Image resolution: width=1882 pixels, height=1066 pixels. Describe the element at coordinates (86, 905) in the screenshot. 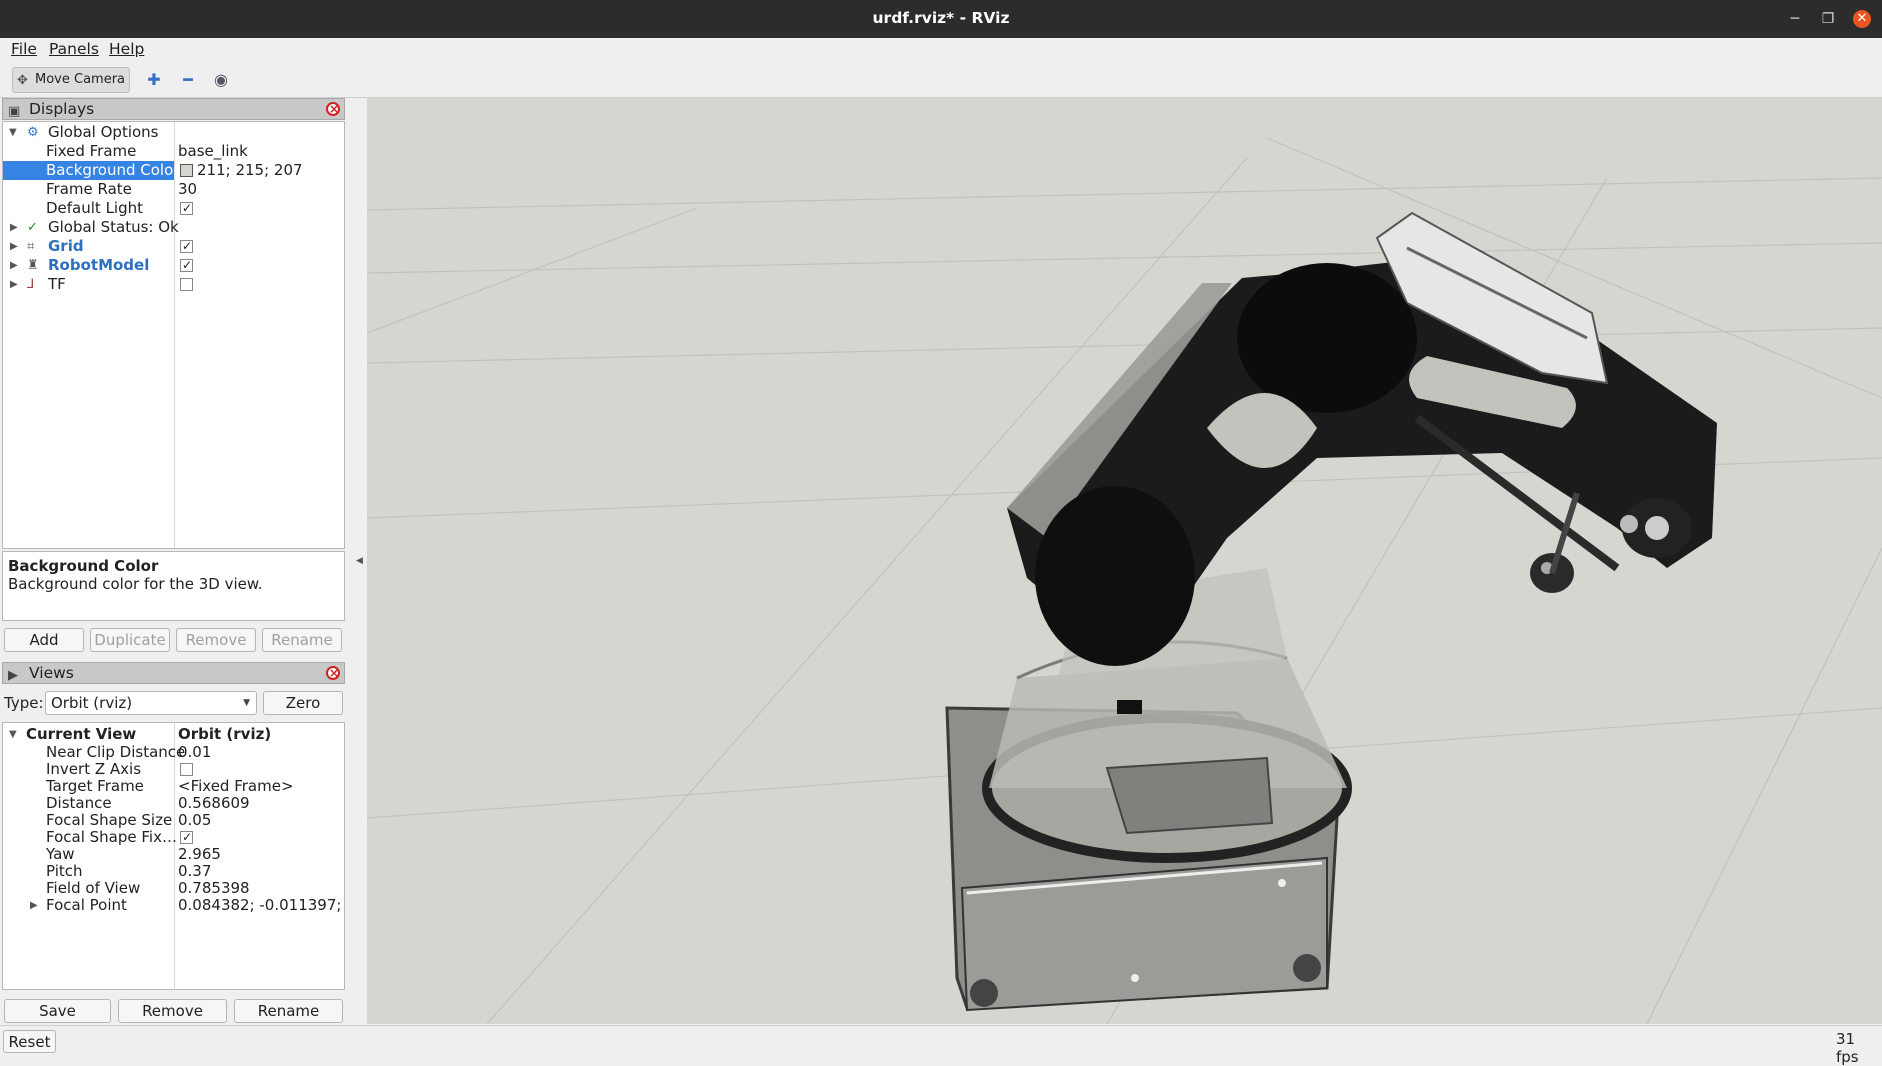

I see `view-prop-label: Focal Point` at that location.